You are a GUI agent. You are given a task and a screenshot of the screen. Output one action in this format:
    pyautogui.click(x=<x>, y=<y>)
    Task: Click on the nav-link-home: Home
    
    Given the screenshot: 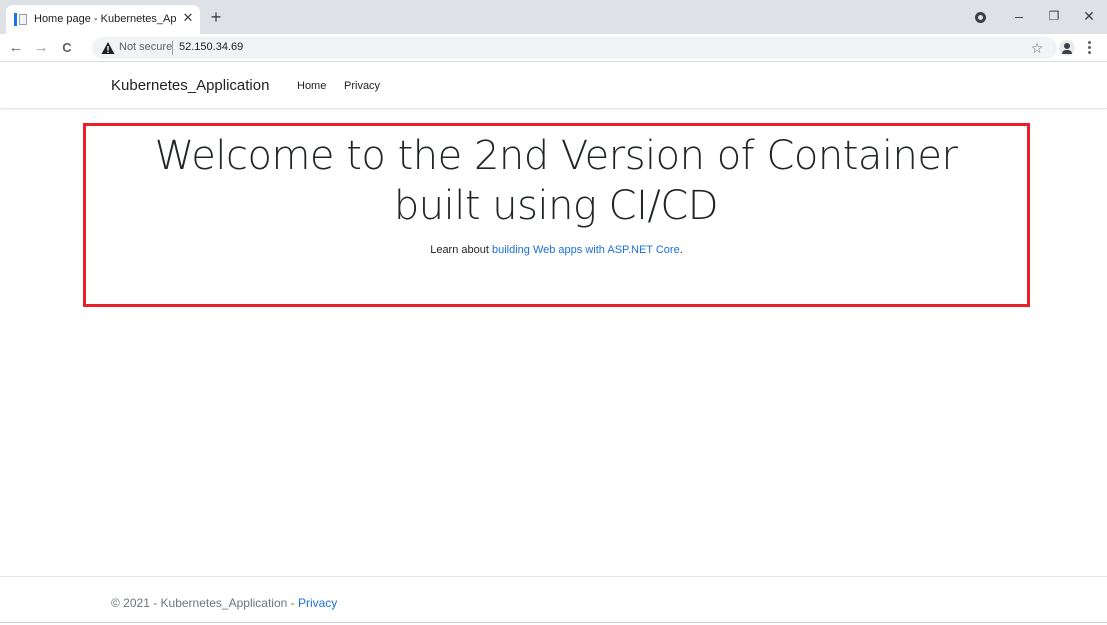 What is the action you would take?
    pyautogui.click(x=311, y=86)
    